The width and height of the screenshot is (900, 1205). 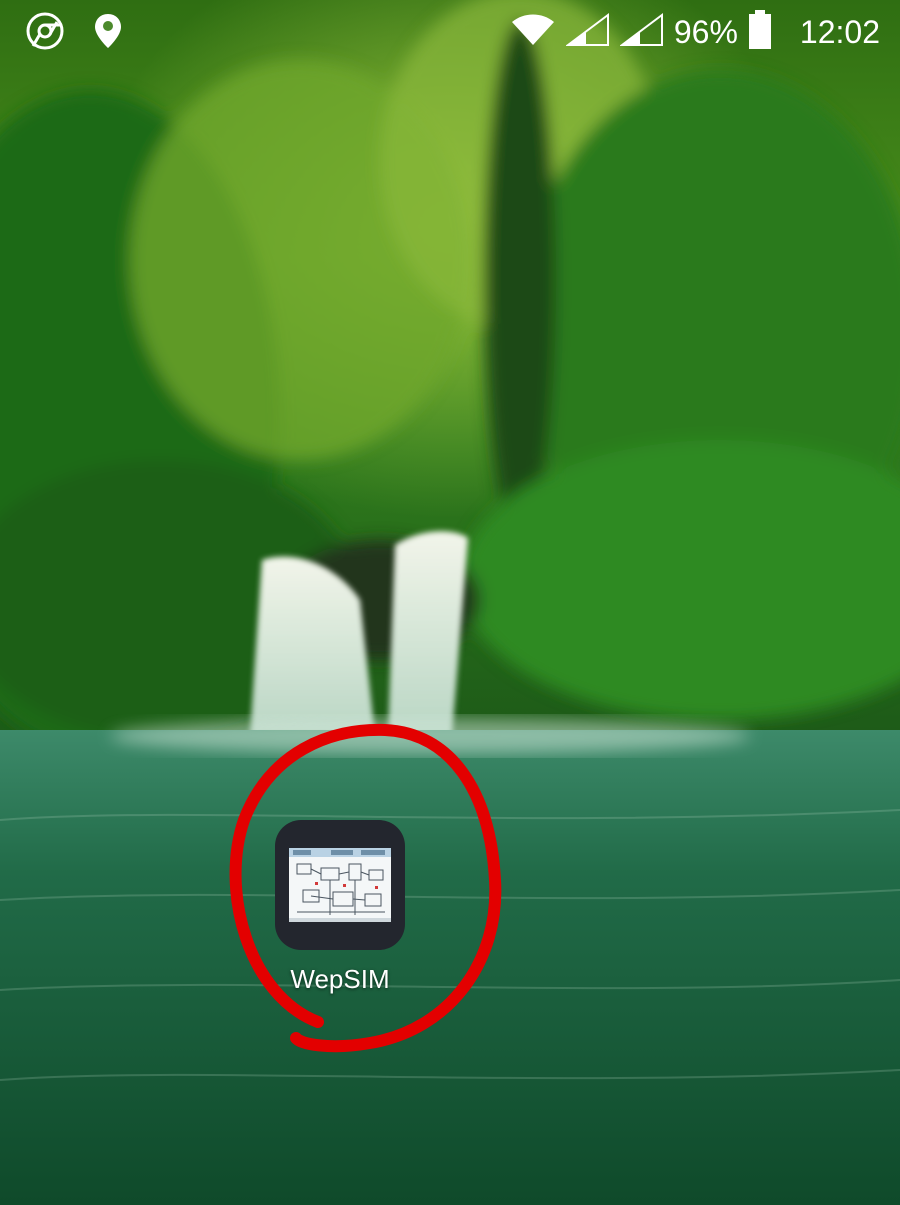 I want to click on clock: 12:02, so click(x=839, y=32).